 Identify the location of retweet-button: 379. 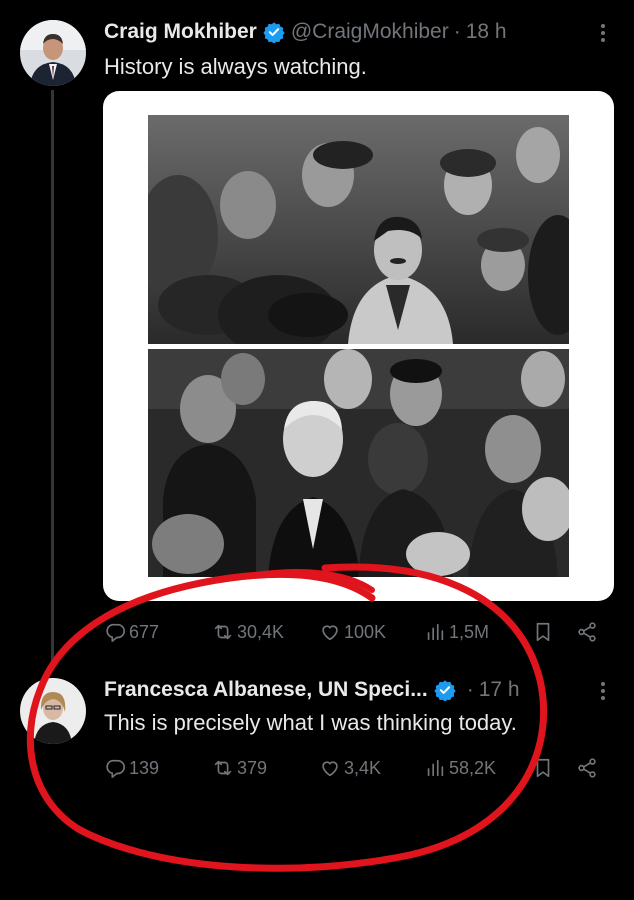
(239, 768).